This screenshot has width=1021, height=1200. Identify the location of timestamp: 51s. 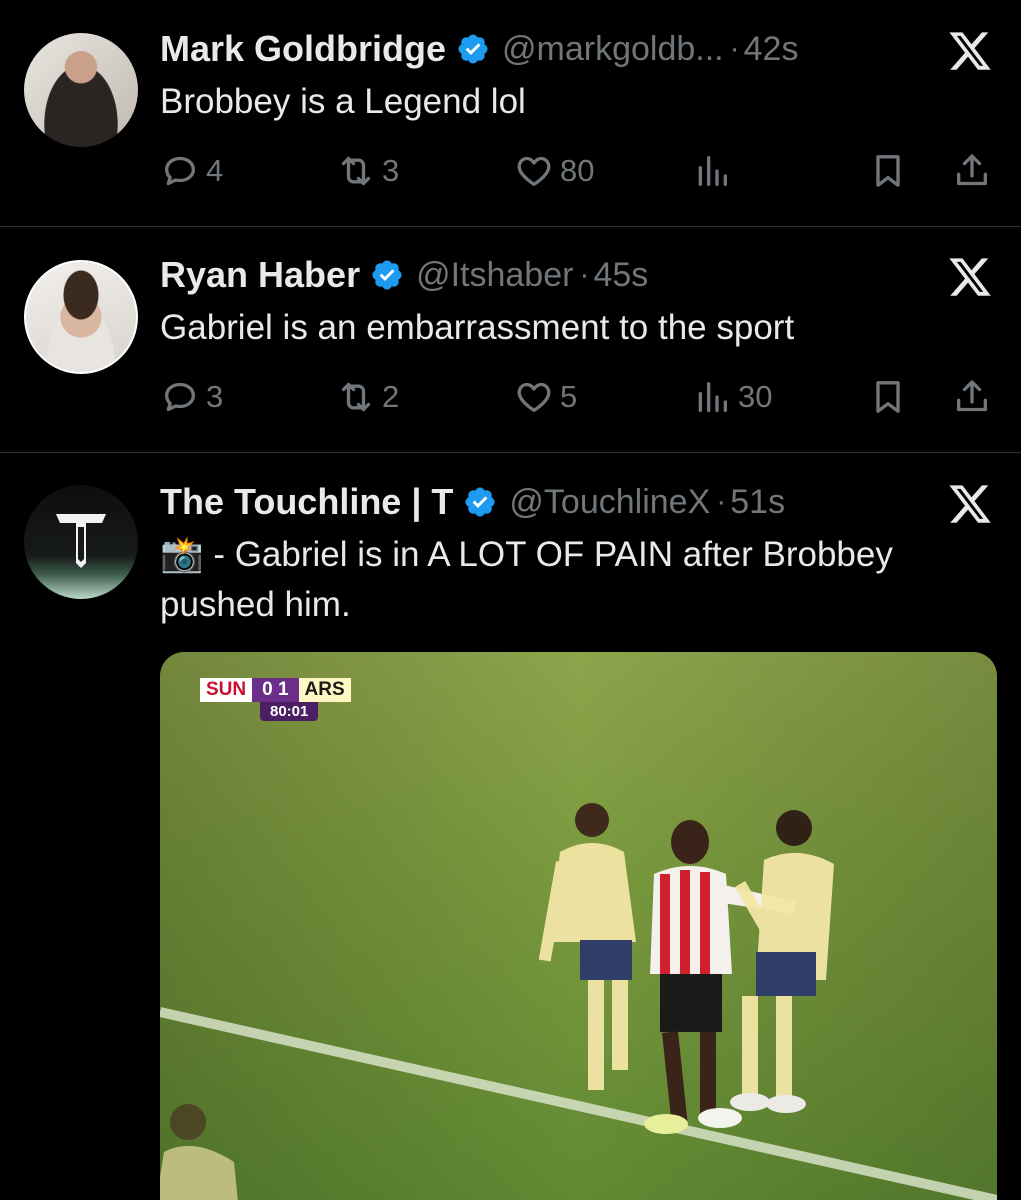
(757, 502).